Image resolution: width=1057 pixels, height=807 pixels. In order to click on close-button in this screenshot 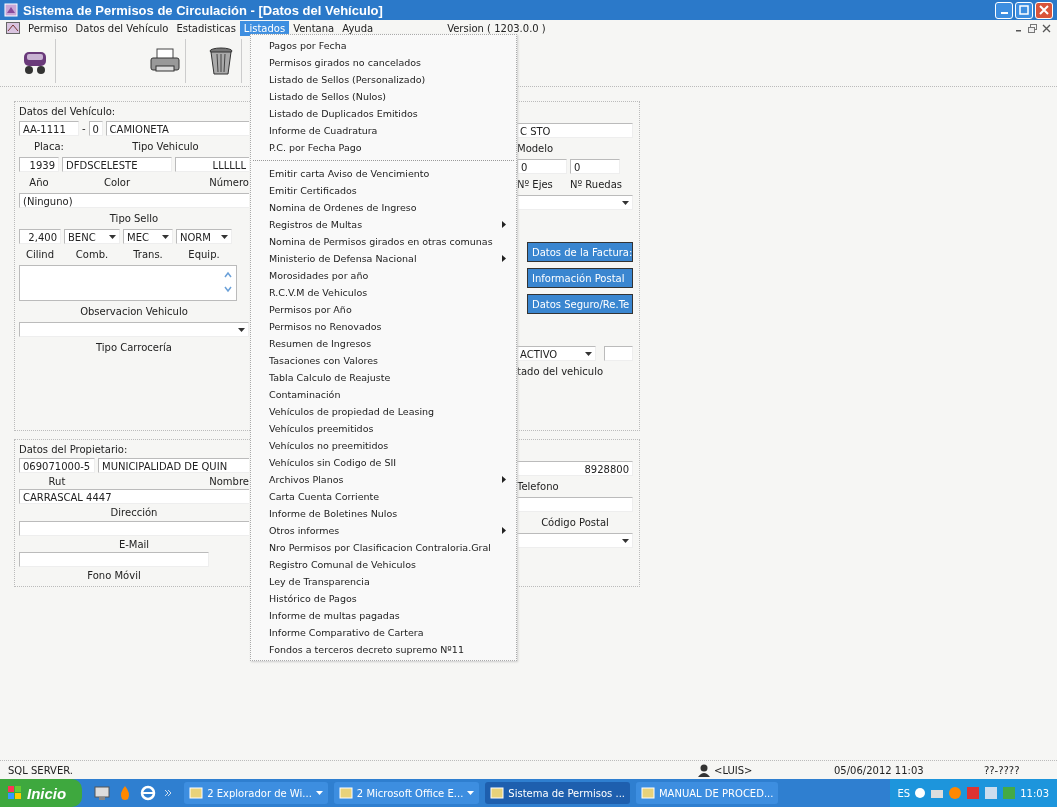, I will do `click(1044, 10)`.